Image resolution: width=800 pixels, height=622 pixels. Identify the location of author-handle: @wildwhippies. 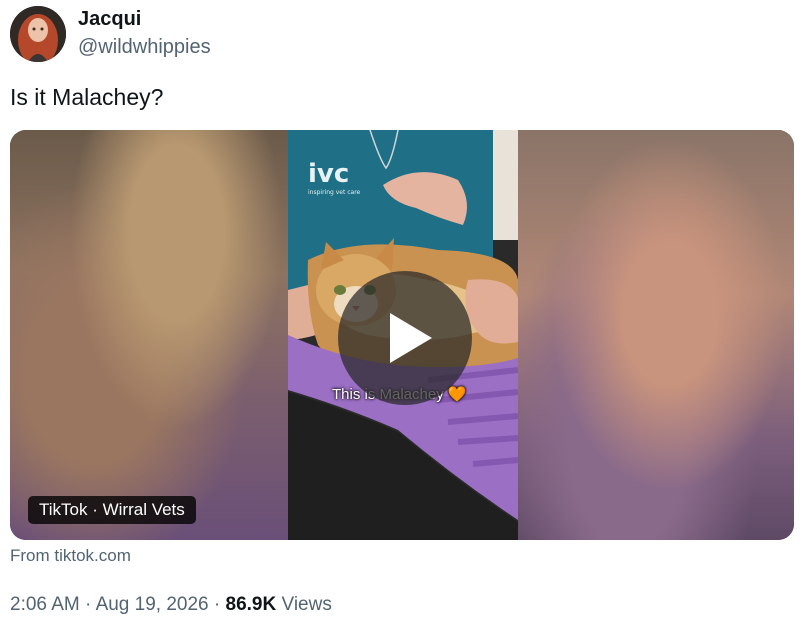
(144, 47).